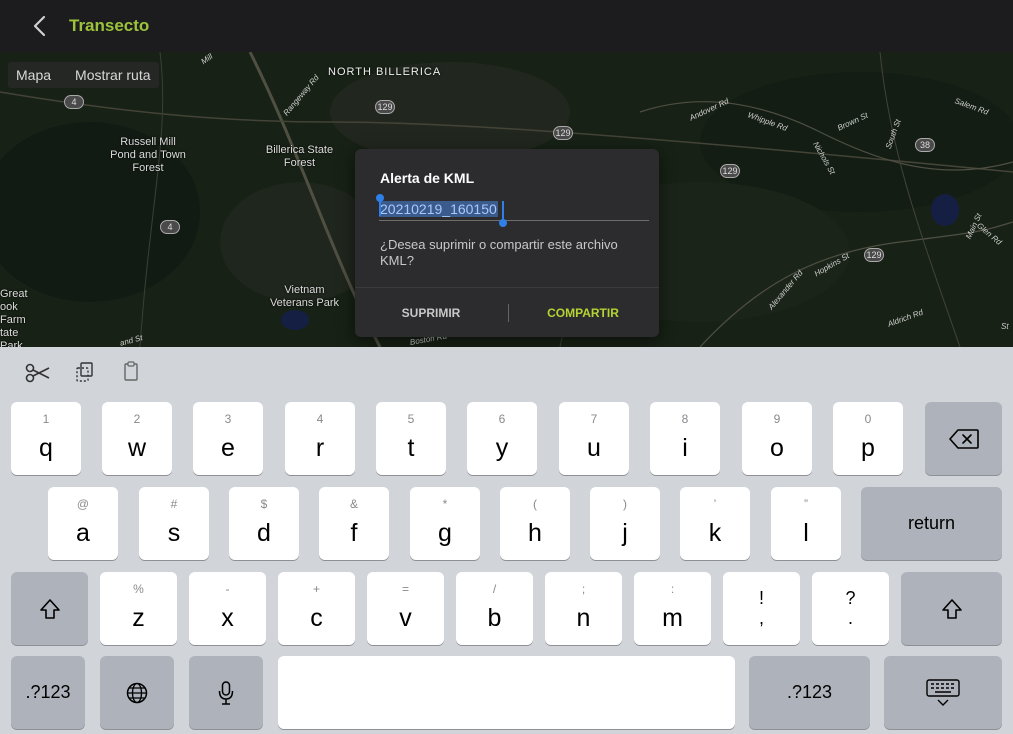 This screenshot has height=734, width=1013. What do you see at coordinates (850, 608) in the screenshot?
I see `key-question-period: ? .` at bounding box center [850, 608].